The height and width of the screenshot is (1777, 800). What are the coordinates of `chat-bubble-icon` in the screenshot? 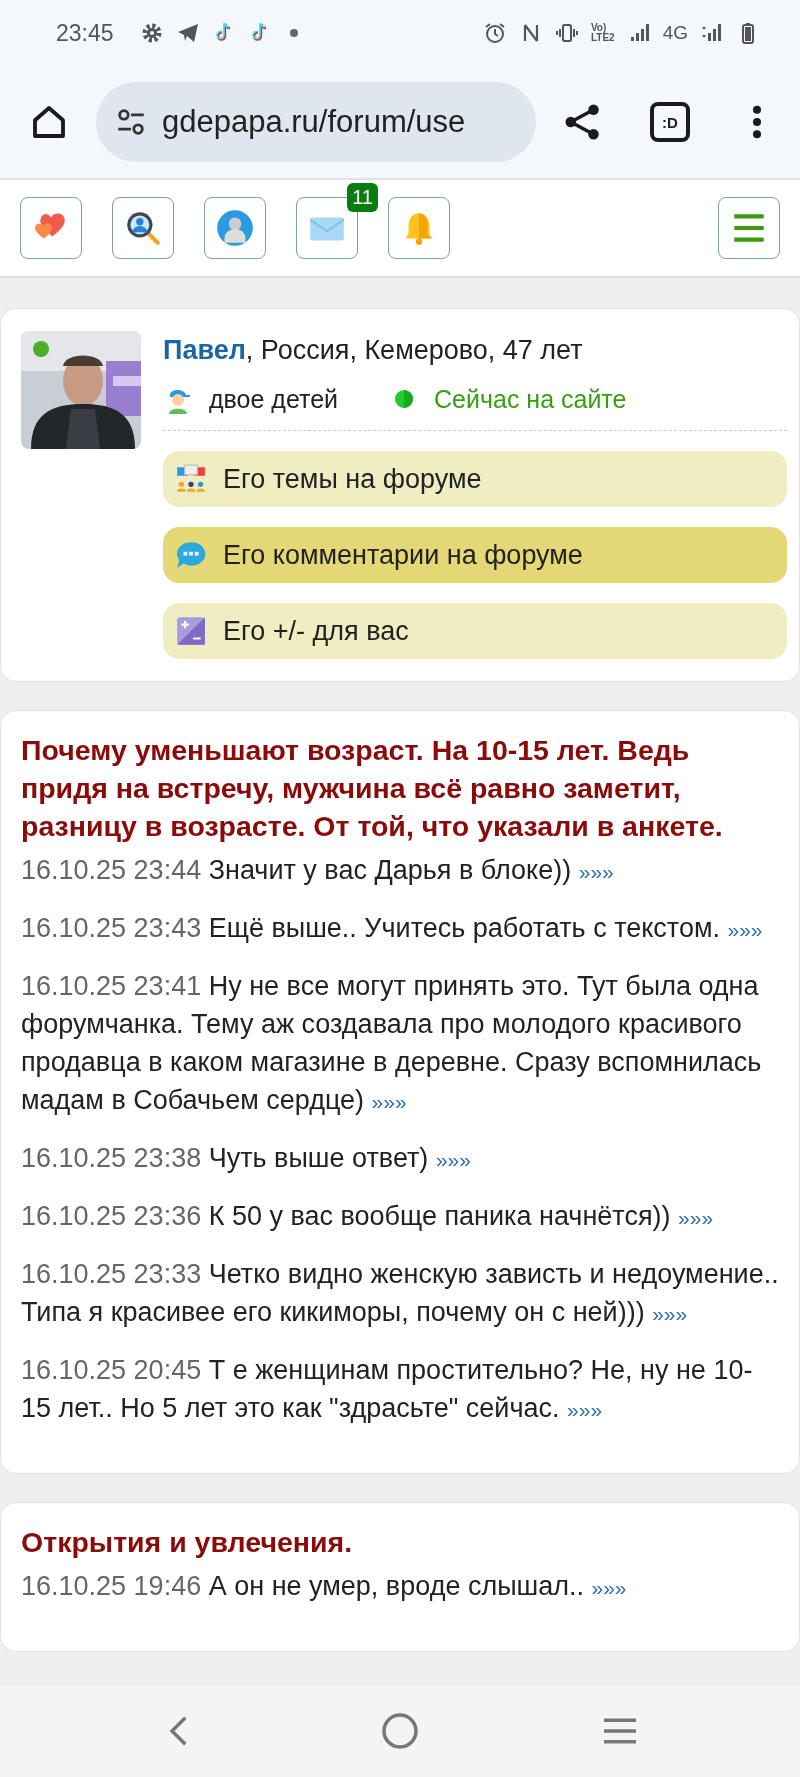 It's located at (191, 555).